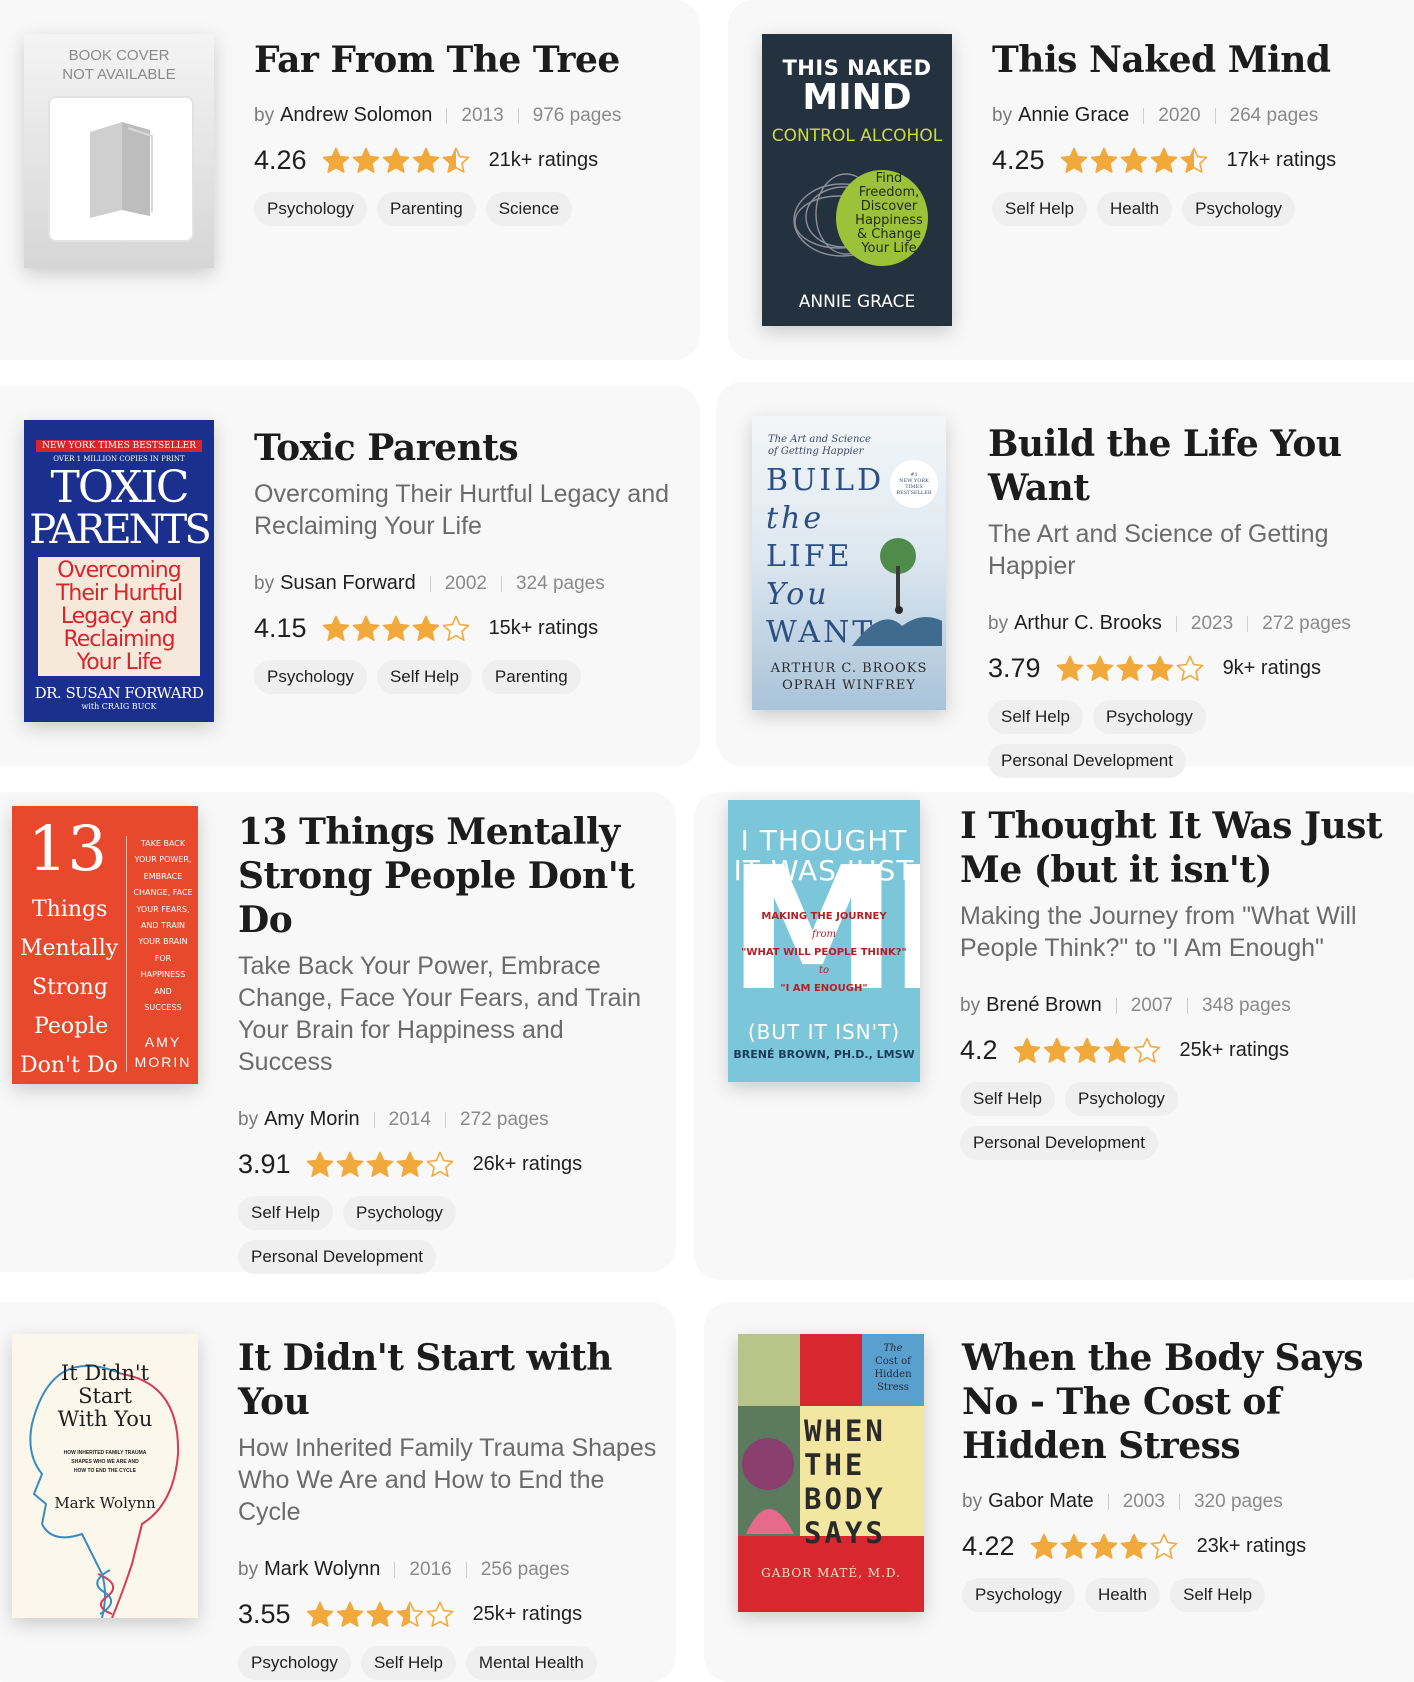 The width and height of the screenshot is (1414, 1682). Describe the element at coordinates (1175, 1050) in the screenshot. I see `rating-row: 4.2 25k+ ratings` at that location.